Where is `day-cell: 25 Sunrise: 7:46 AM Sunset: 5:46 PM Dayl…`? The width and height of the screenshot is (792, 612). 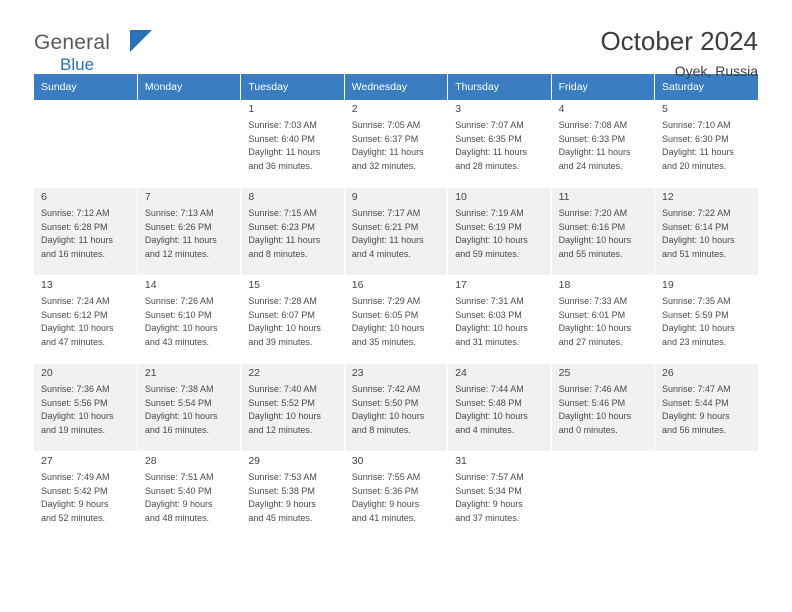 day-cell: 25 Sunrise: 7:46 AM Sunset: 5:46 PM Dayl… is located at coordinates (603, 407).